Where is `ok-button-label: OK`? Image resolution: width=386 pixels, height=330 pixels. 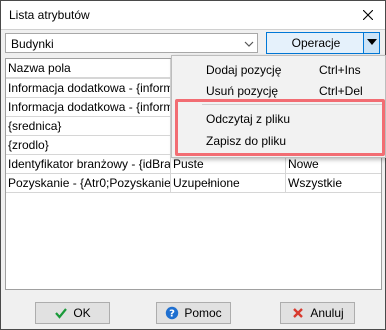 ok-button-label: OK is located at coordinates (82, 313).